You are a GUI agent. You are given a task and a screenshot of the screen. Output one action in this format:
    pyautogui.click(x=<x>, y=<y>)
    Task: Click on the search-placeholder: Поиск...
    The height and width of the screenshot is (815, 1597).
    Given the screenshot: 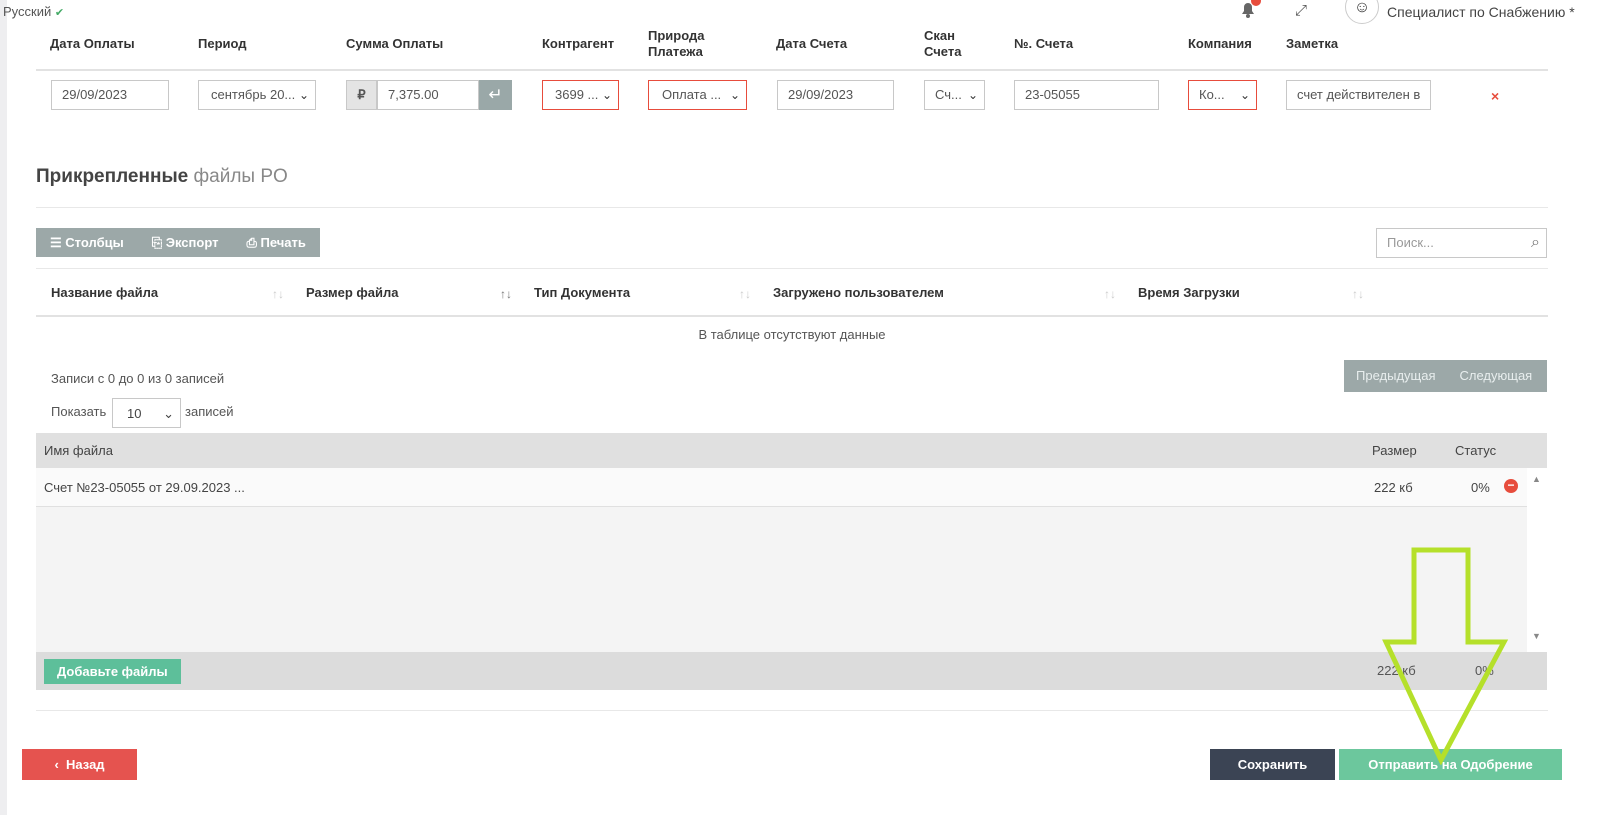 What is the action you would take?
    pyautogui.click(x=1410, y=242)
    